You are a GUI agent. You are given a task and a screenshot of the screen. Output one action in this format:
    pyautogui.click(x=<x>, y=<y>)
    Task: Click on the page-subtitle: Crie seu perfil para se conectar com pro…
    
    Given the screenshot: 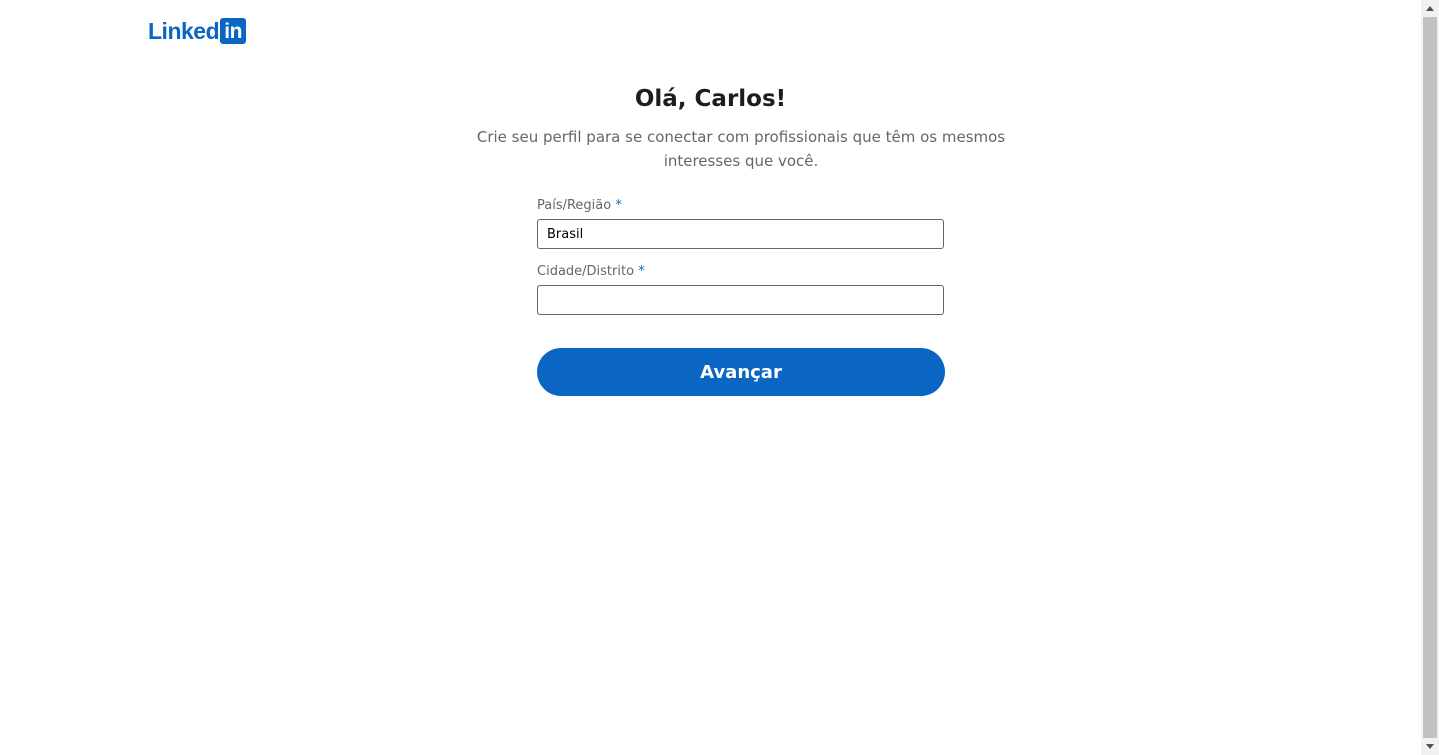 What is the action you would take?
    pyautogui.click(x=741, y=149)
    